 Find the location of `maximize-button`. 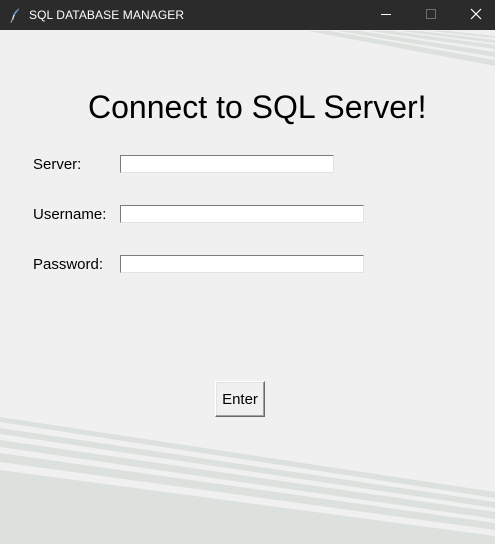

maximize-button is located at coordinates (430, 15).